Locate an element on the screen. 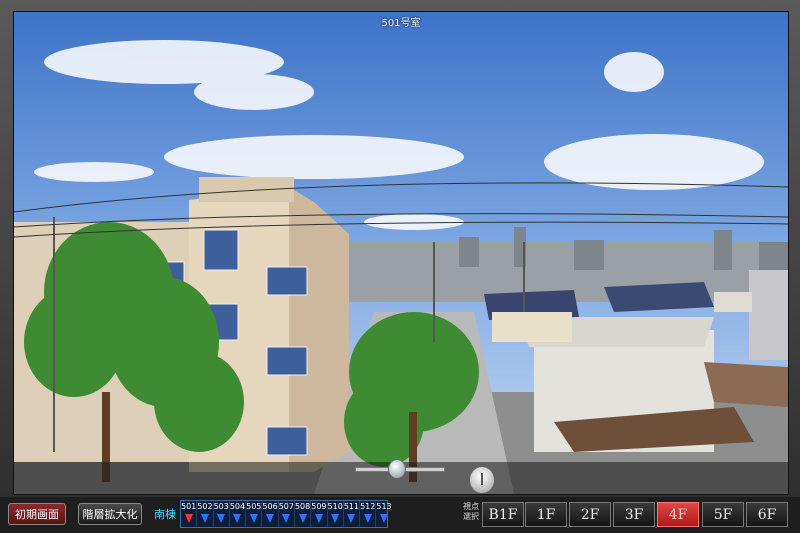 The height and width of the screenshot is (533, 800). floor-zoom-button: 階層拡大化 is located at coordinates (110, 514).